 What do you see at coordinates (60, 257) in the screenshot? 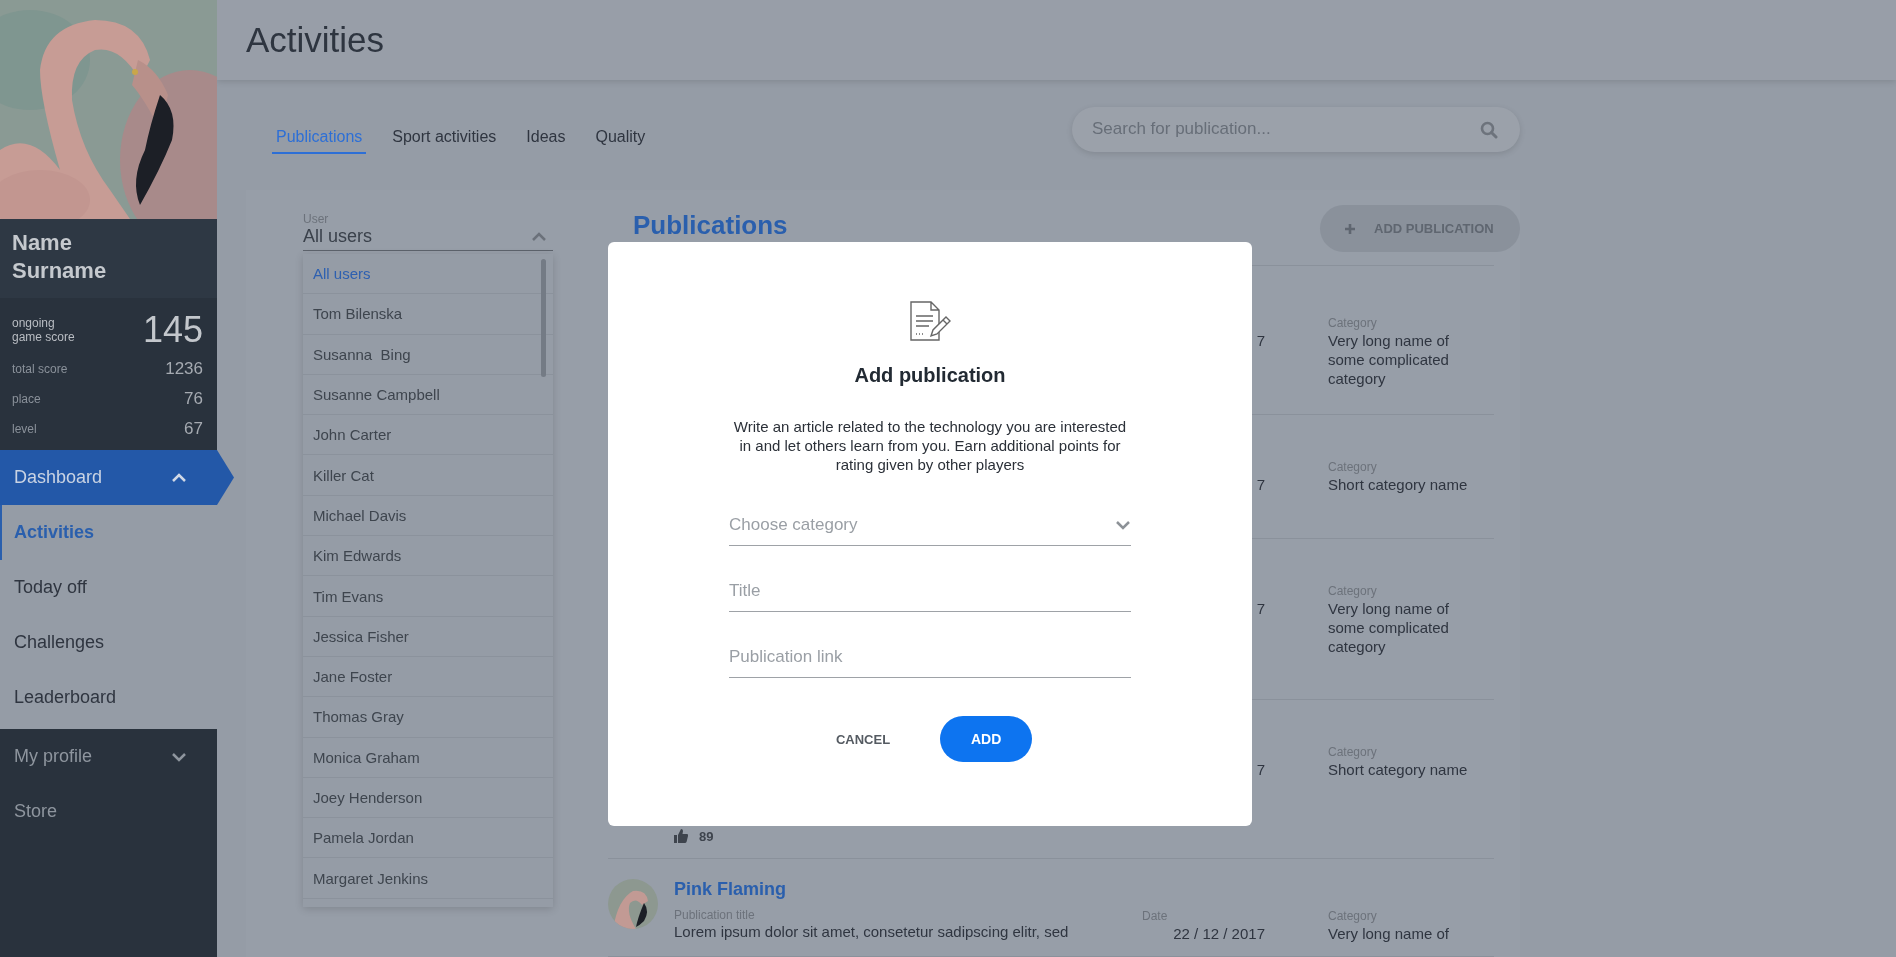
I see `user-name: Name Surname` at bounding box center [60, 257].